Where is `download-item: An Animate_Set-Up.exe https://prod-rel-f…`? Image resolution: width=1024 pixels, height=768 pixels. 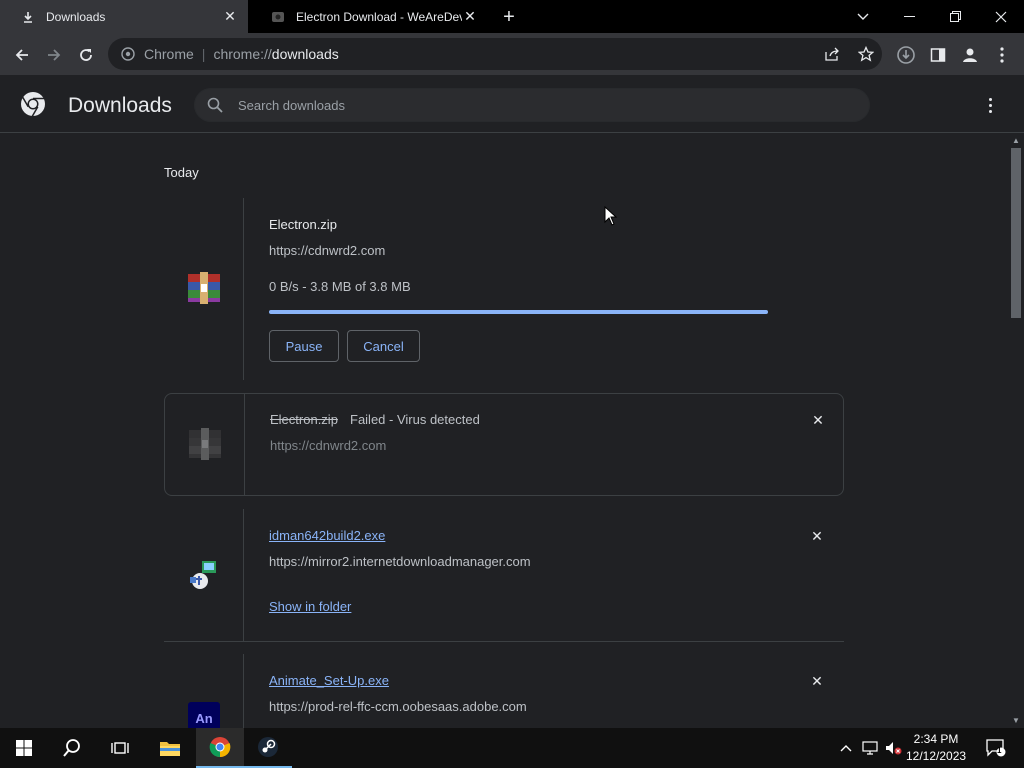
download-item: An Animate_Set-Up.exe https://prod-rel-f… is located at coordinates (504, 691).